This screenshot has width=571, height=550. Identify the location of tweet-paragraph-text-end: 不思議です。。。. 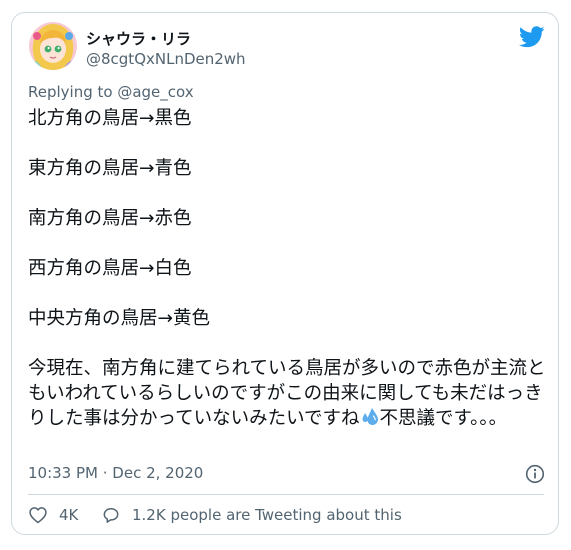
(443, 418).